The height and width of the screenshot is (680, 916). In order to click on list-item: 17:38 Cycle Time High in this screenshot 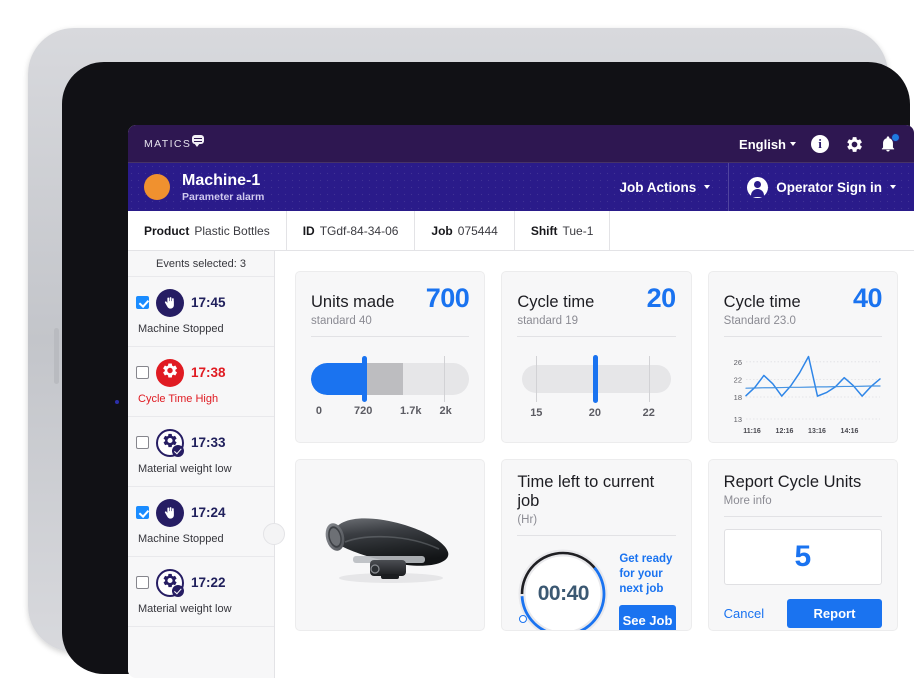, I will do `click(201, 382)`.